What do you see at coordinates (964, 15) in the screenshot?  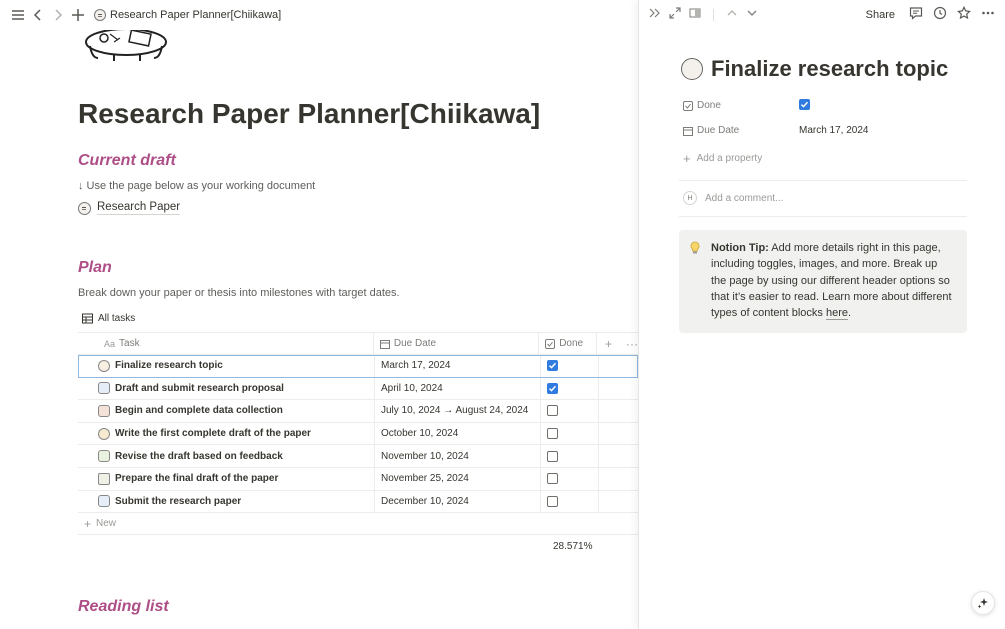 I see `star-icon` at bounding box center [964, 15].